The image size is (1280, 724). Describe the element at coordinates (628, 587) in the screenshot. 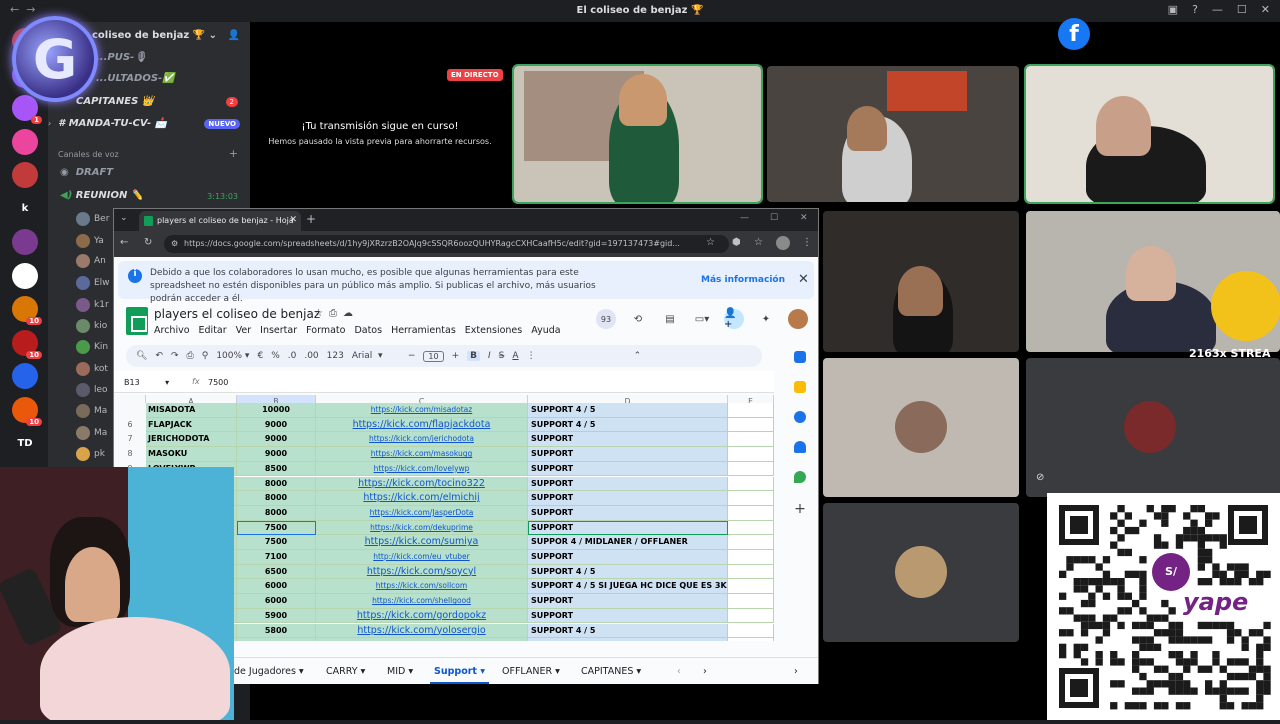

I see `cell-role: SUPPORT 4 / 5 SI JUEGA HC DICE QUE ES 3K` at that location.